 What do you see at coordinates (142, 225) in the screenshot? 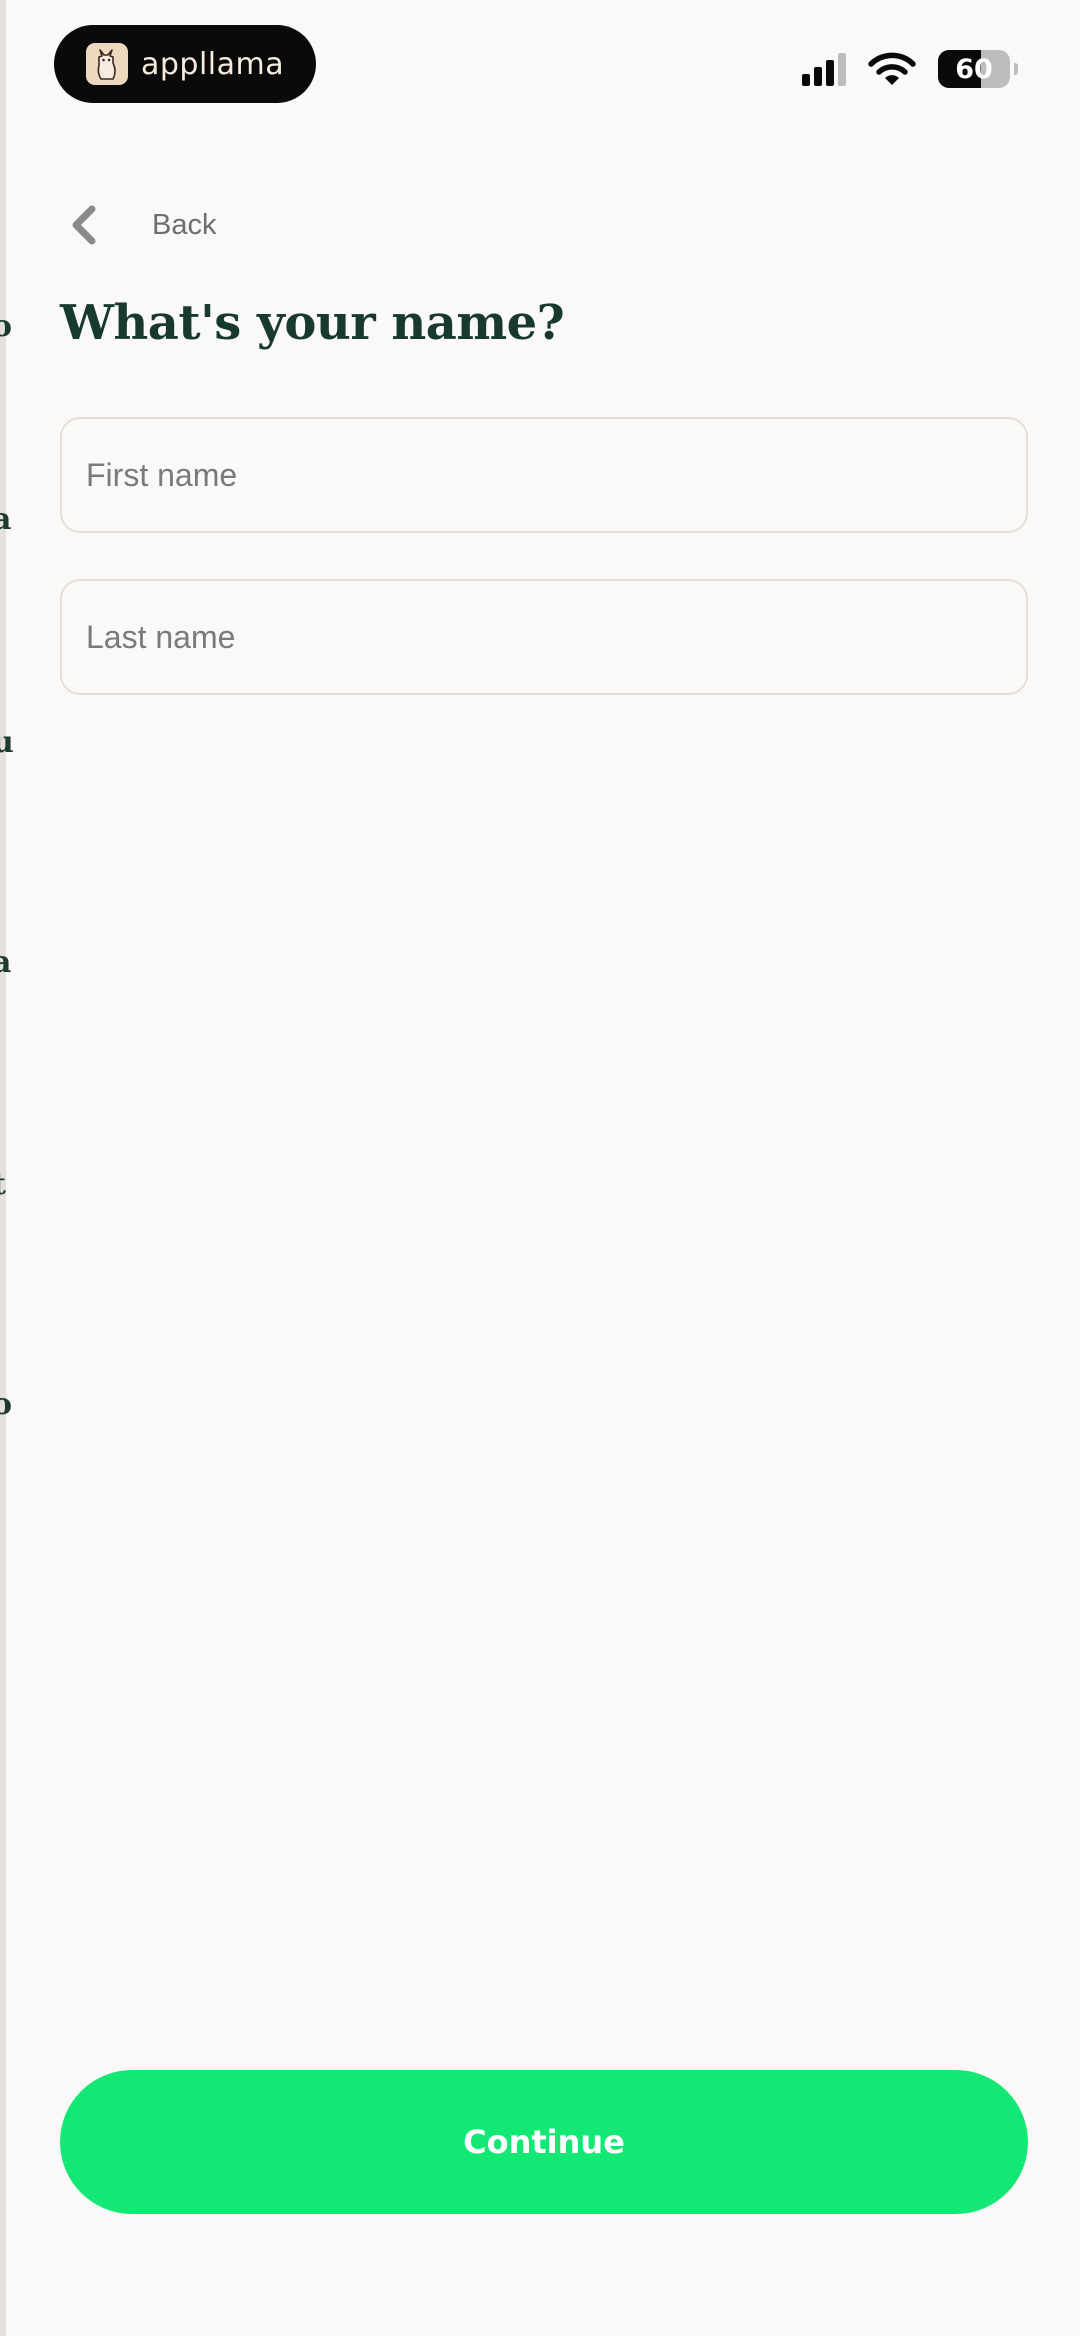
I see `back-button: Back` at bounding box center [142, 225].